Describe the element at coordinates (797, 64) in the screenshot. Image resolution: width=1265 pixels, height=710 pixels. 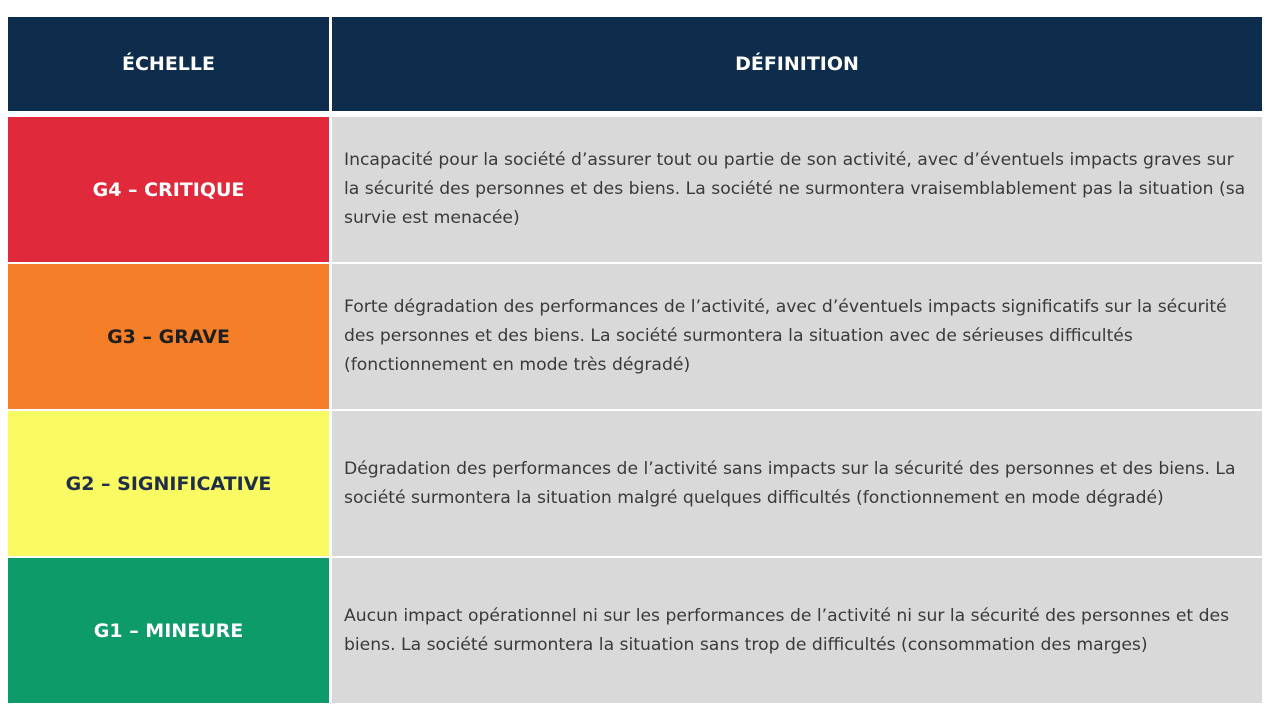
I see `header-definition: DÉFINITION` at that location.